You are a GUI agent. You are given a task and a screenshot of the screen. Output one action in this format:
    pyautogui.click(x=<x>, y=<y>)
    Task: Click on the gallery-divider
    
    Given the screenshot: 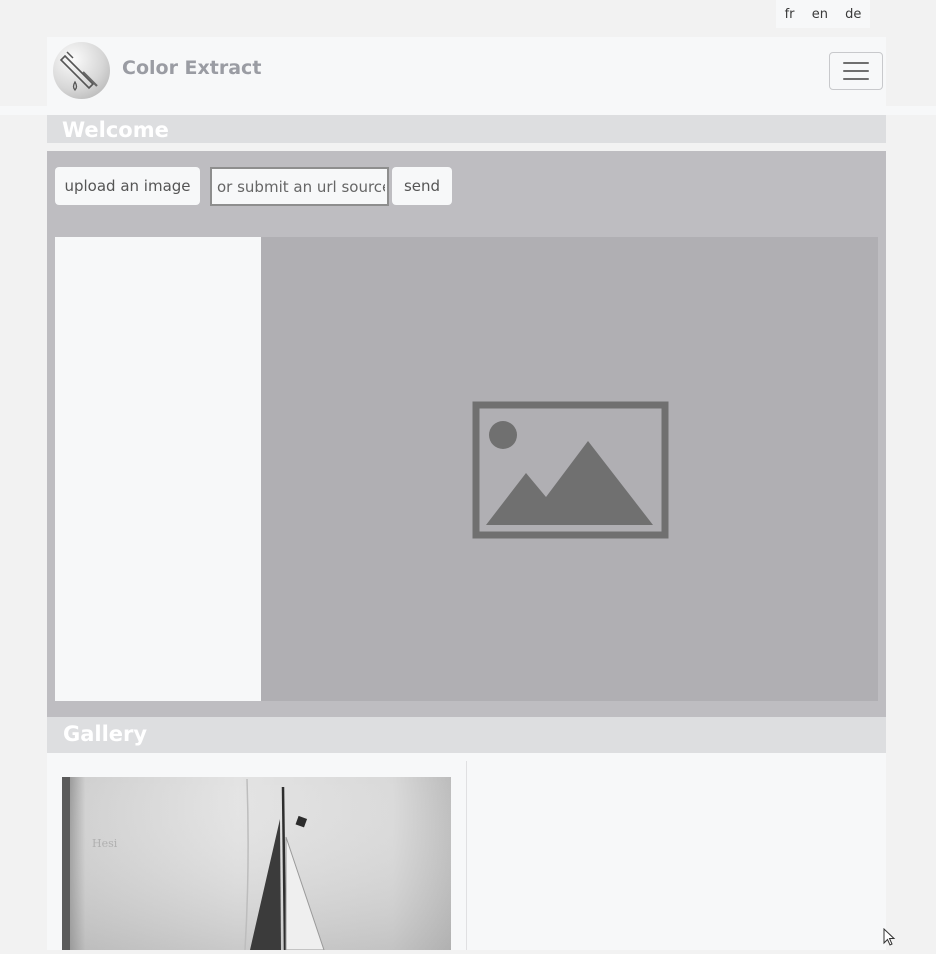 What is the action you would take?
    pyautogui.click(x=466, y=855)
    